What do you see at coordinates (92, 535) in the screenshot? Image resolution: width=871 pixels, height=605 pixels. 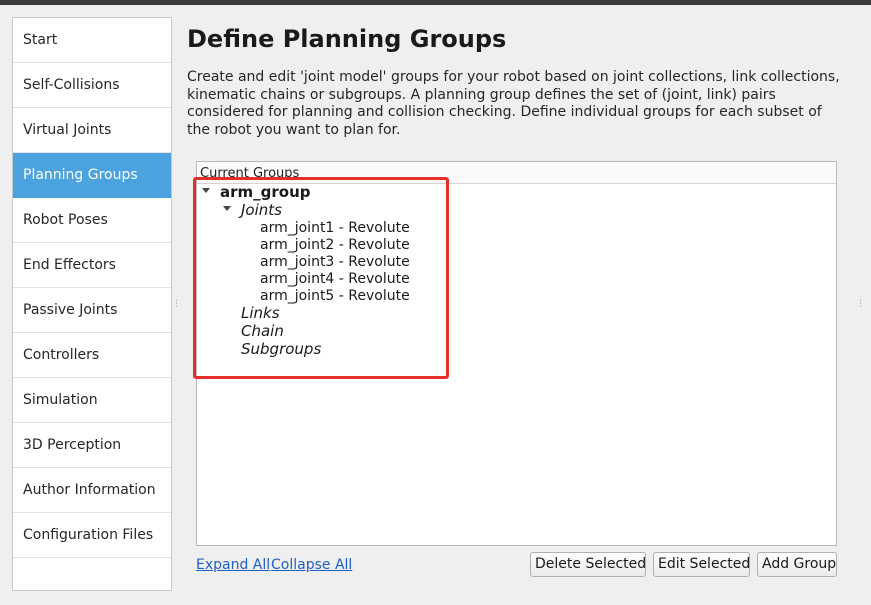 I see `sidebar-item-configuration-files: Configuration Files` at bounding box center [92, 535].